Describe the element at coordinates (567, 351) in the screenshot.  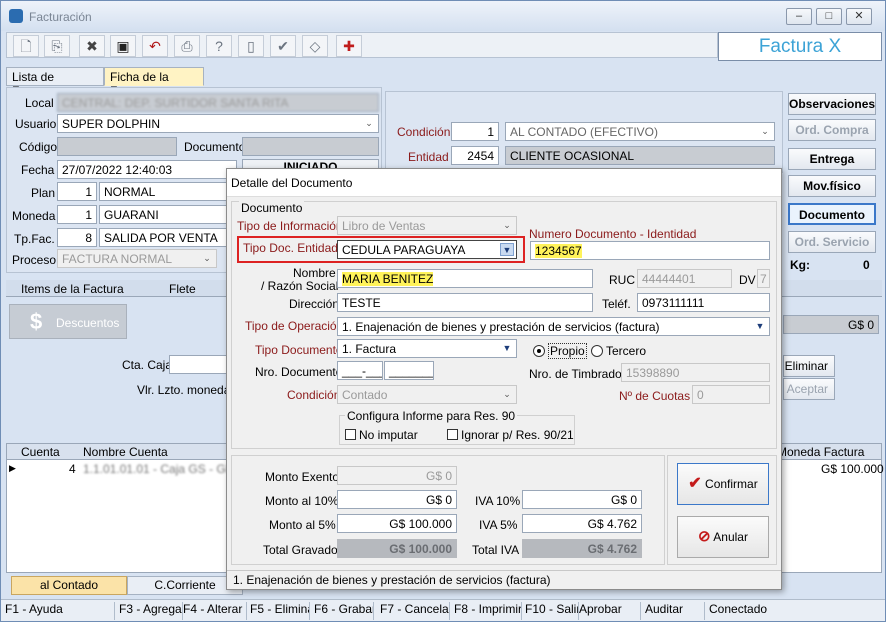
I see `propio-label: Propio` at that location.